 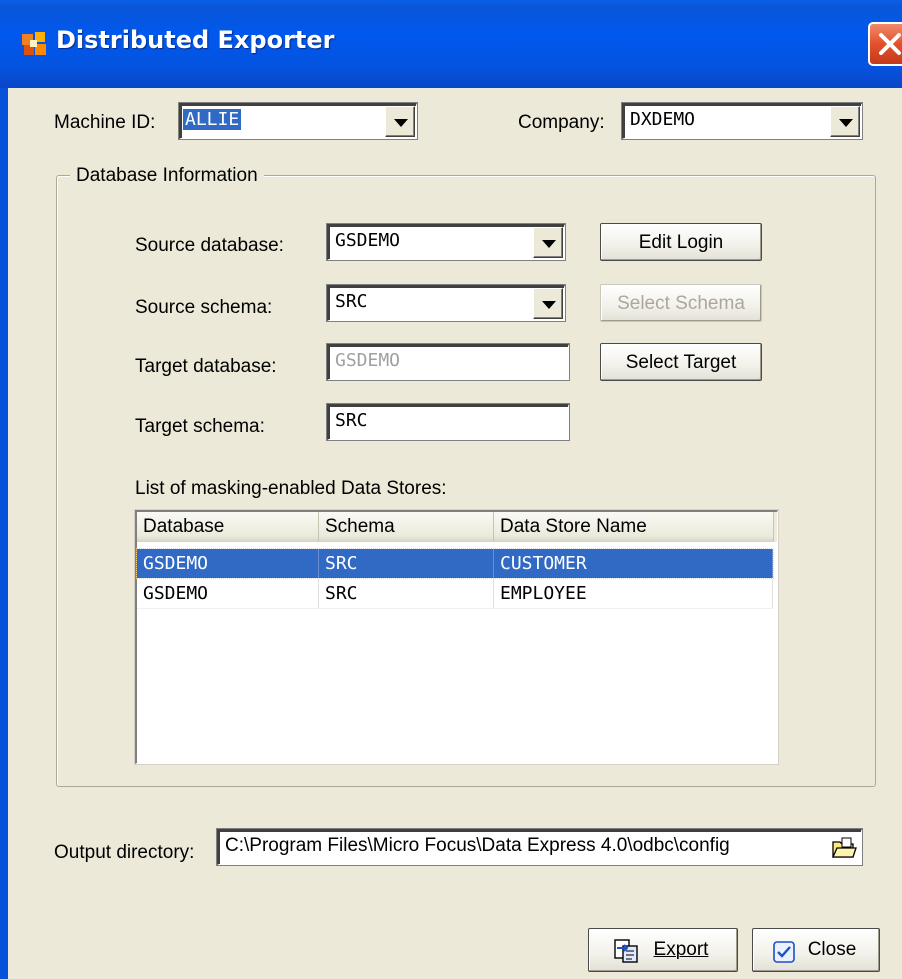 What do you see at coordinates (105, 122) in the screenshot?
I see `machine-id-label: Machine ID:` at bounding box center [105, 122].